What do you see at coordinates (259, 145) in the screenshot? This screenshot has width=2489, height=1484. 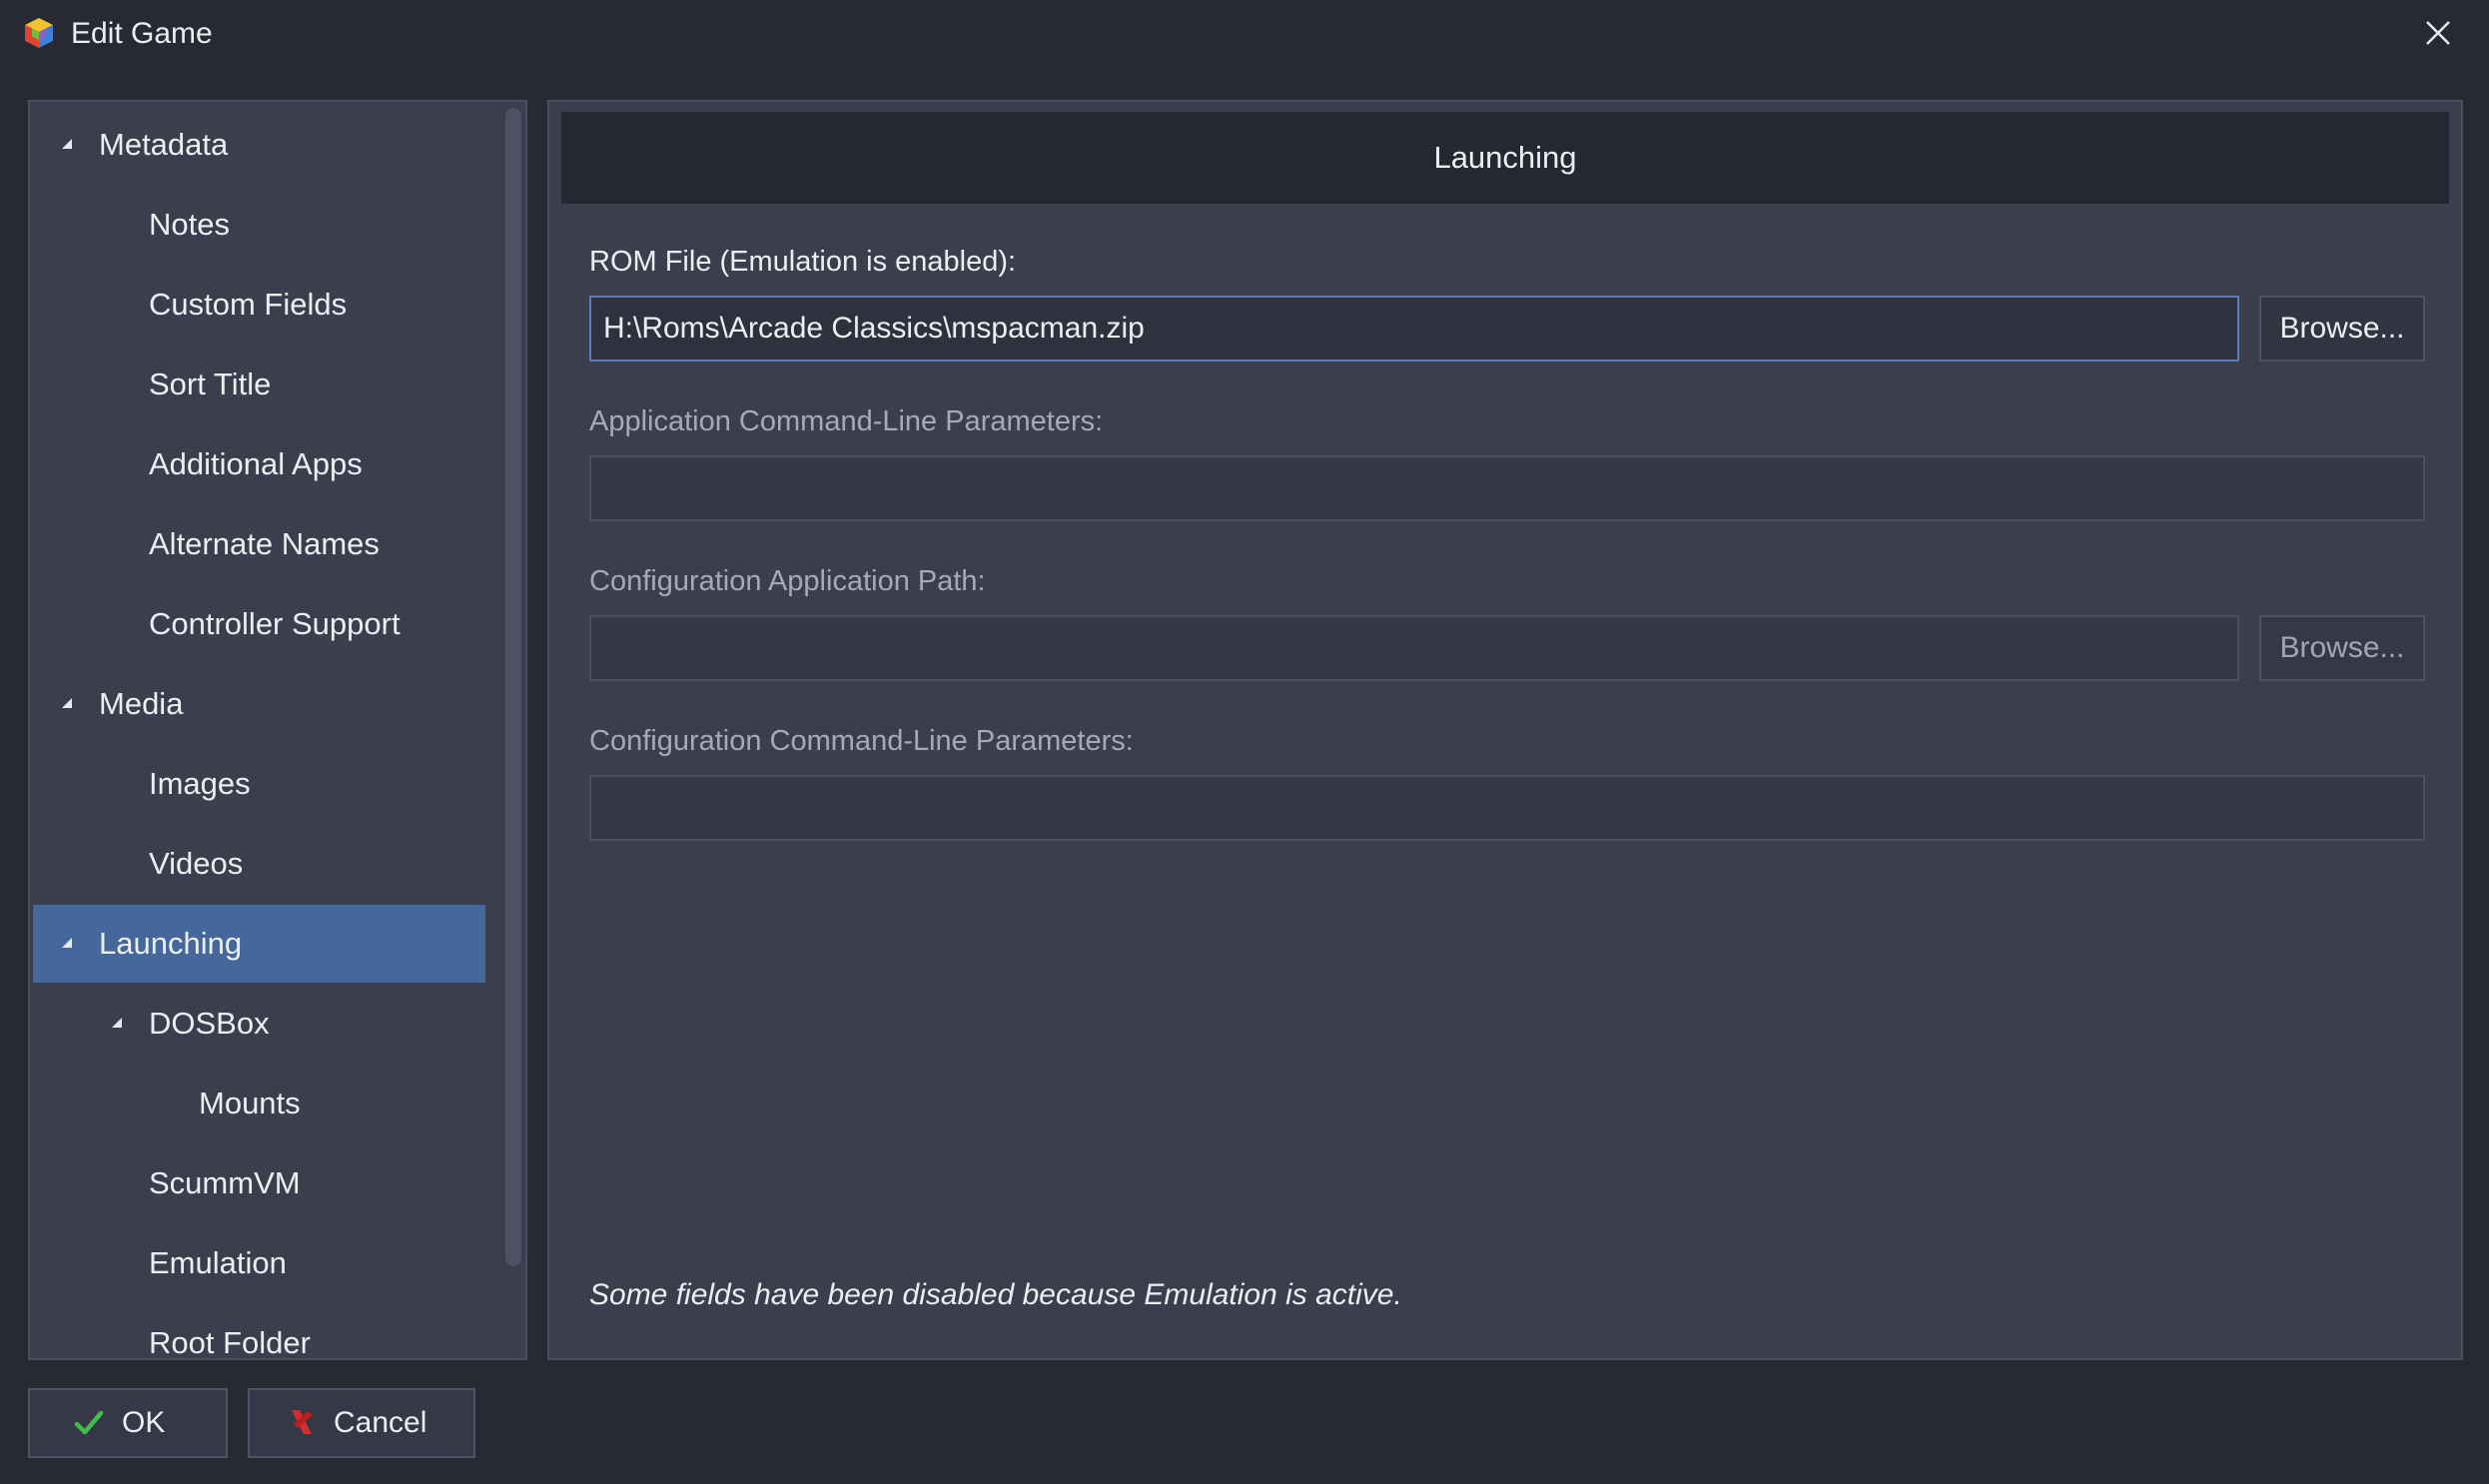 I see `tree-item-metadata: Metadata` at bounding box center [259, 145].